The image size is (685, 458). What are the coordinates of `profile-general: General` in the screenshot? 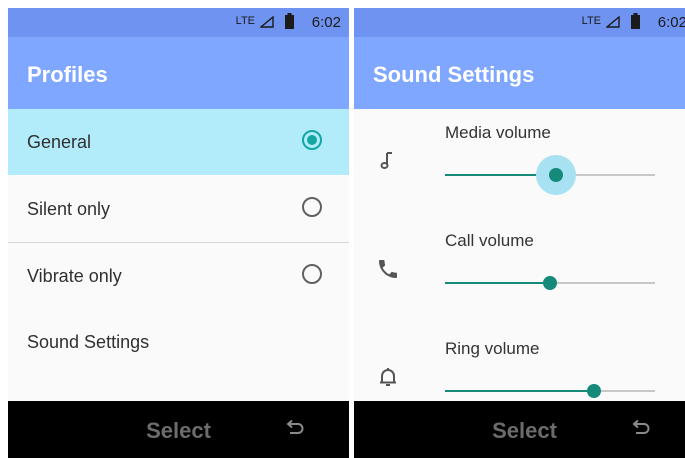 It's located at (178, 142).